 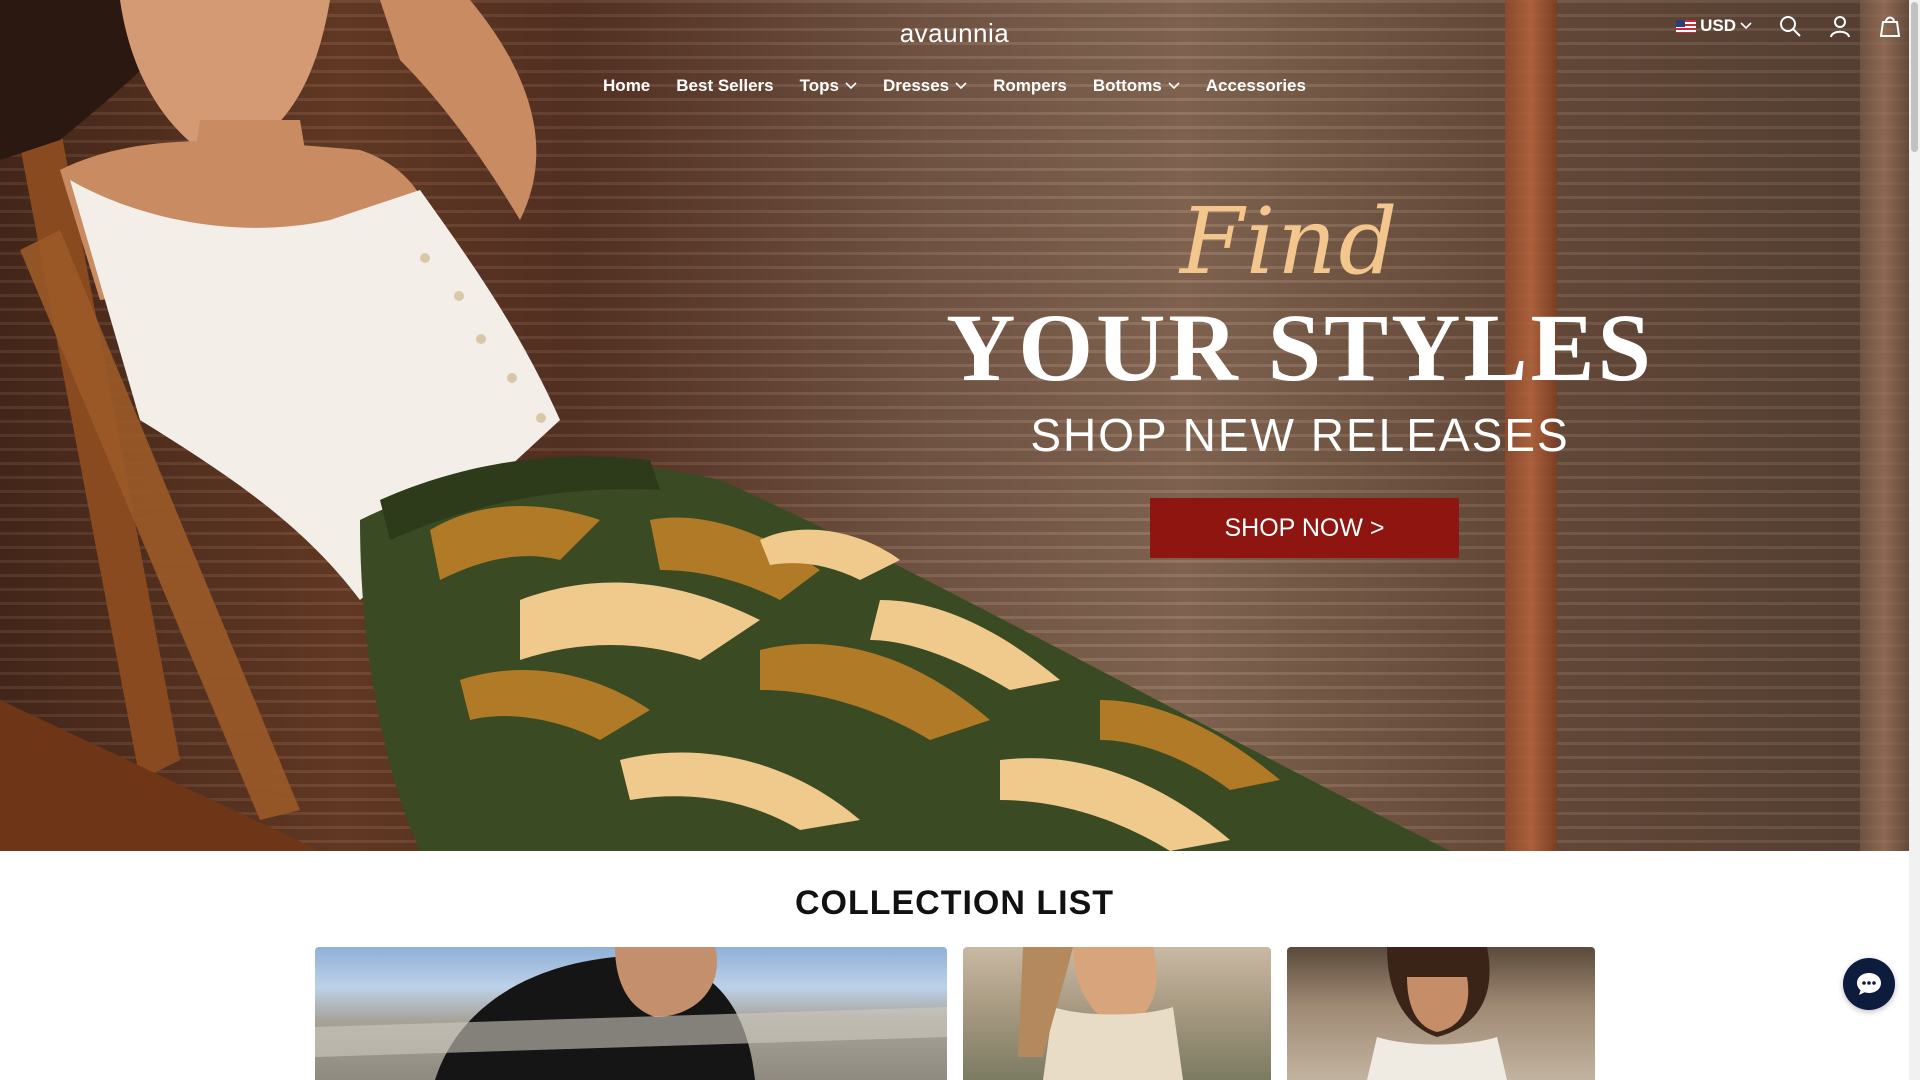 I want to click on nav-item-bottoms: Bottoms, so click(x=1136, y=86).